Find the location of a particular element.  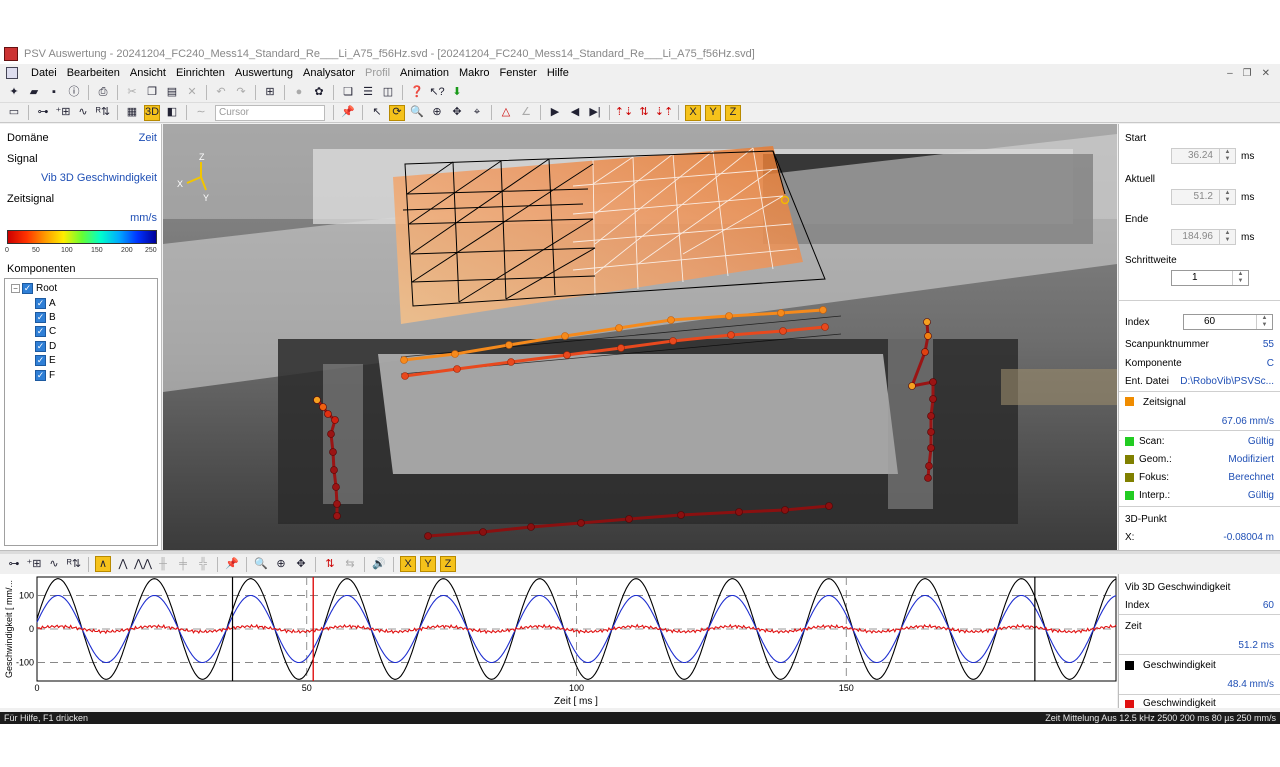

tree-item: ✓ E is located at coordinates (45, 360).